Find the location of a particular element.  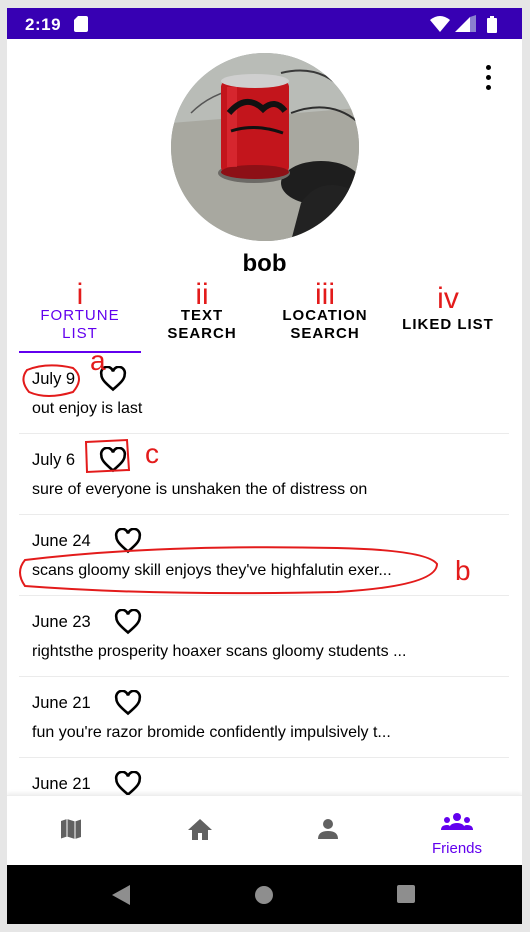

friends-icon is located at coordinates (457, 821).